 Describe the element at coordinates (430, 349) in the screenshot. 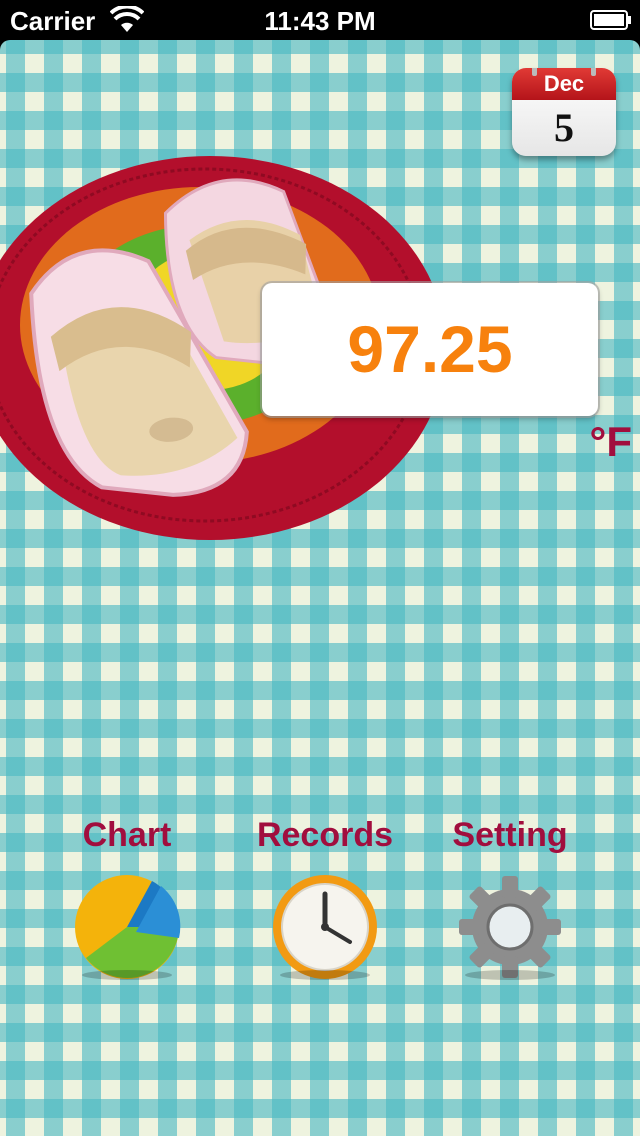

I see `temperature-display: 97.25` at that location.